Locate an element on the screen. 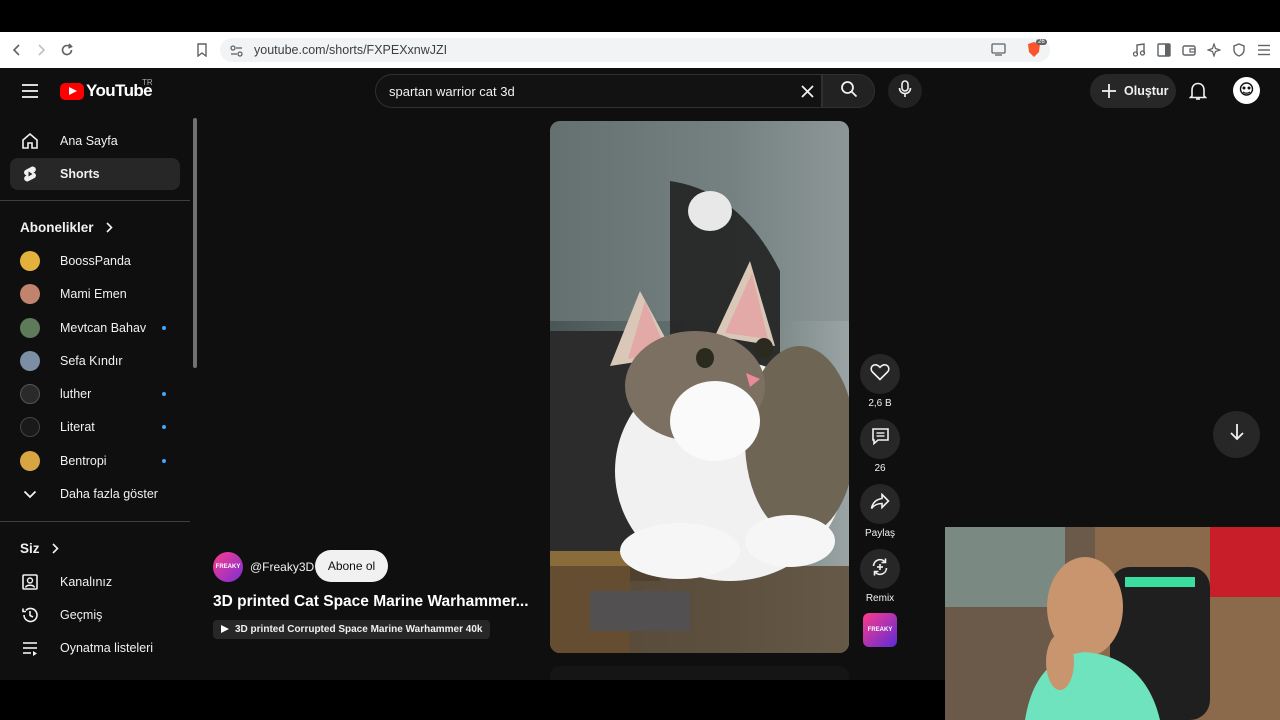 The image size is (1280, 720). channel-handle: @Freaky3D is located at coordinates (282, 567).